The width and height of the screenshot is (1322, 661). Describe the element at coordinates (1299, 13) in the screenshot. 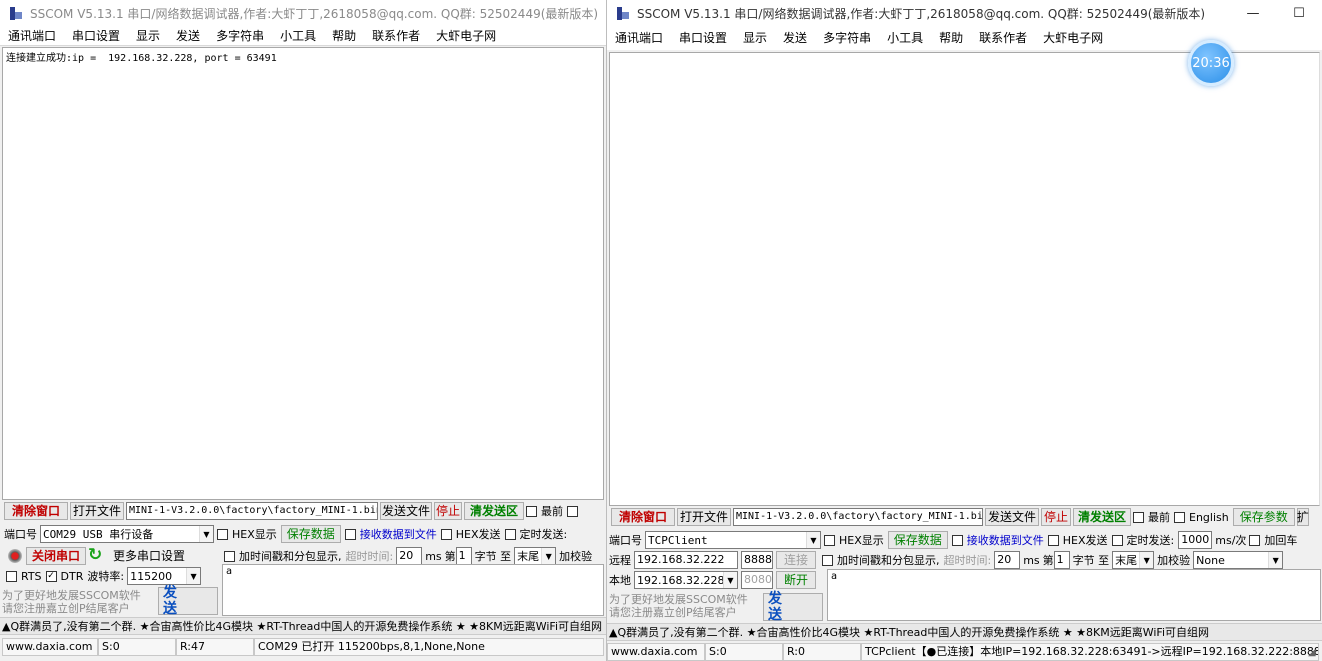

I see `maximize-icon: ☐` at that location.